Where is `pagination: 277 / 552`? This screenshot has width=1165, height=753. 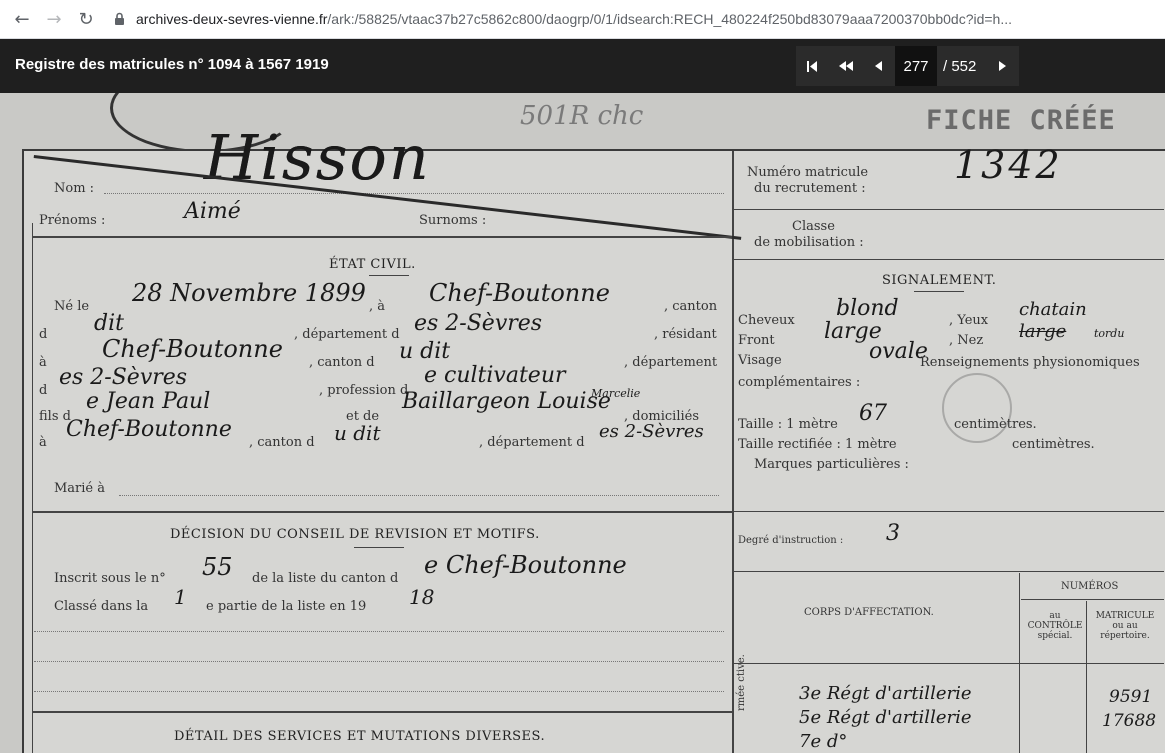
pagination: 277 / 552 is located at coordinates (908, 66).